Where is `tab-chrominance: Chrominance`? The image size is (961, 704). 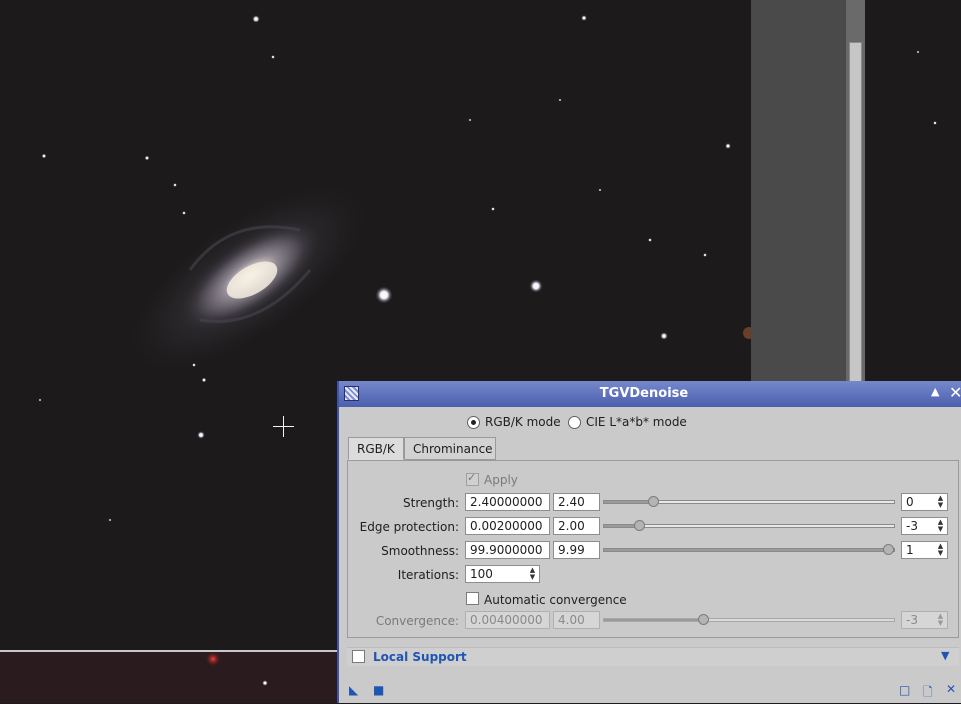
tab-chrominance: Chrominance is located at coordinates (450, 448).